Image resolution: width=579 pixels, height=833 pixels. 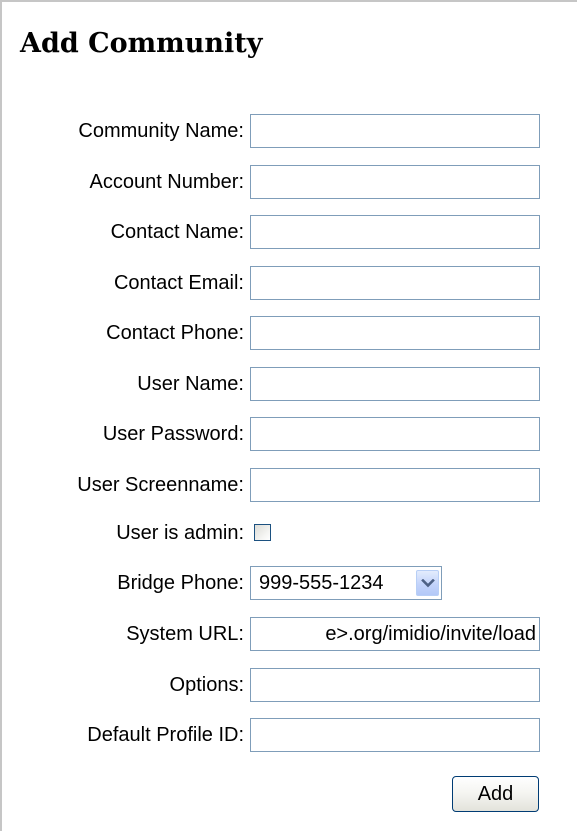 I want to click on user-screenname-input, so click(x=395, y=485).